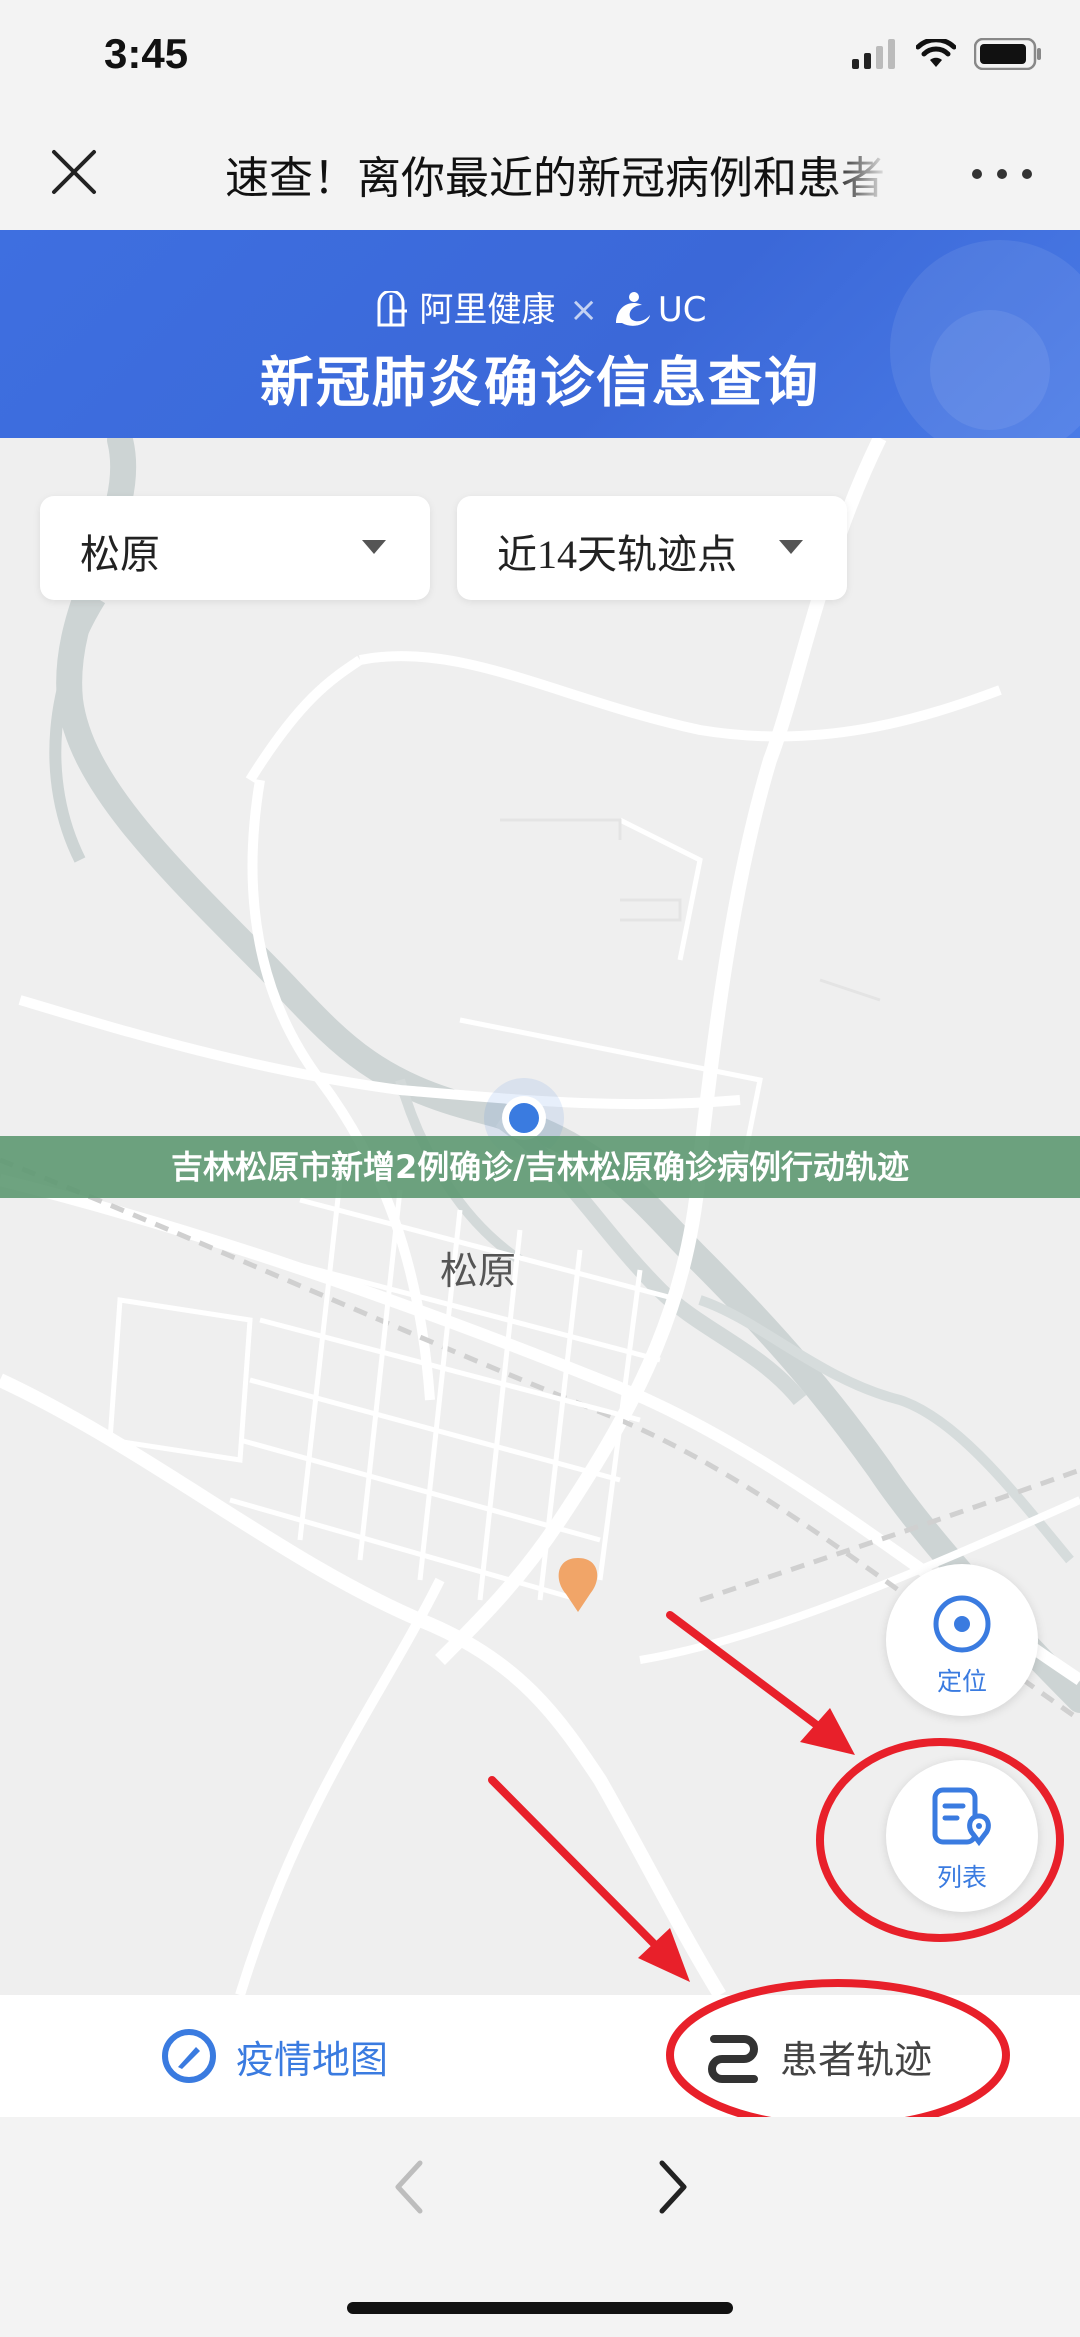  Describe the element at coordinates (555, 178) in the screenshot. I see `page-title: 速查！离你最近的新冠病例和患者` at that location.